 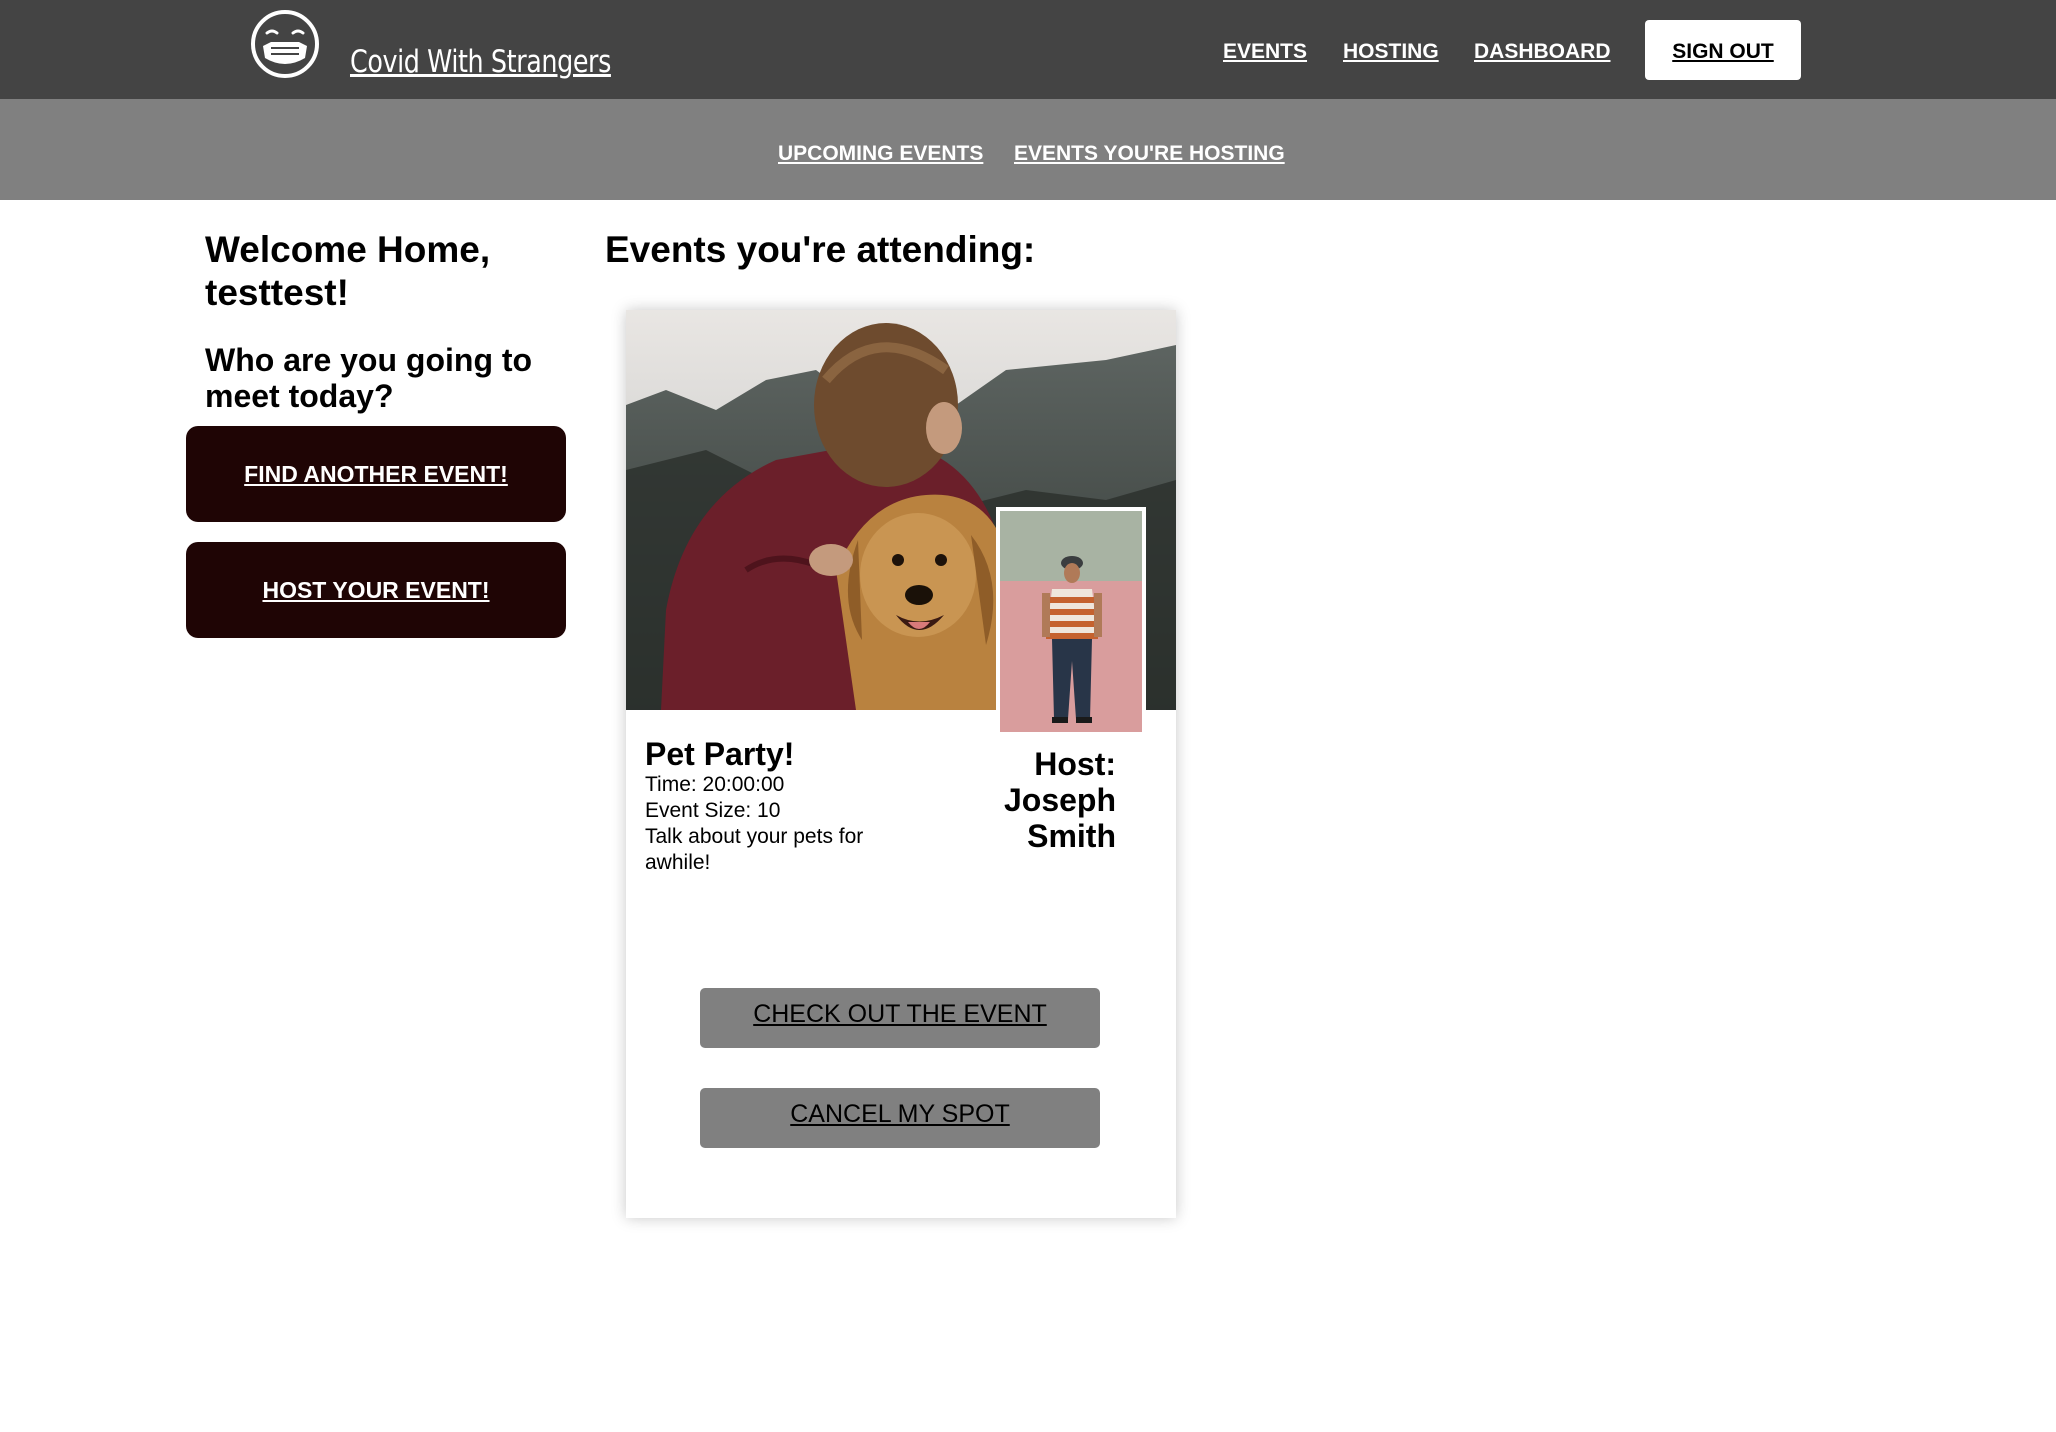 I want to click on brand-name: Covid With Strangers, so click(x=480, y=62).